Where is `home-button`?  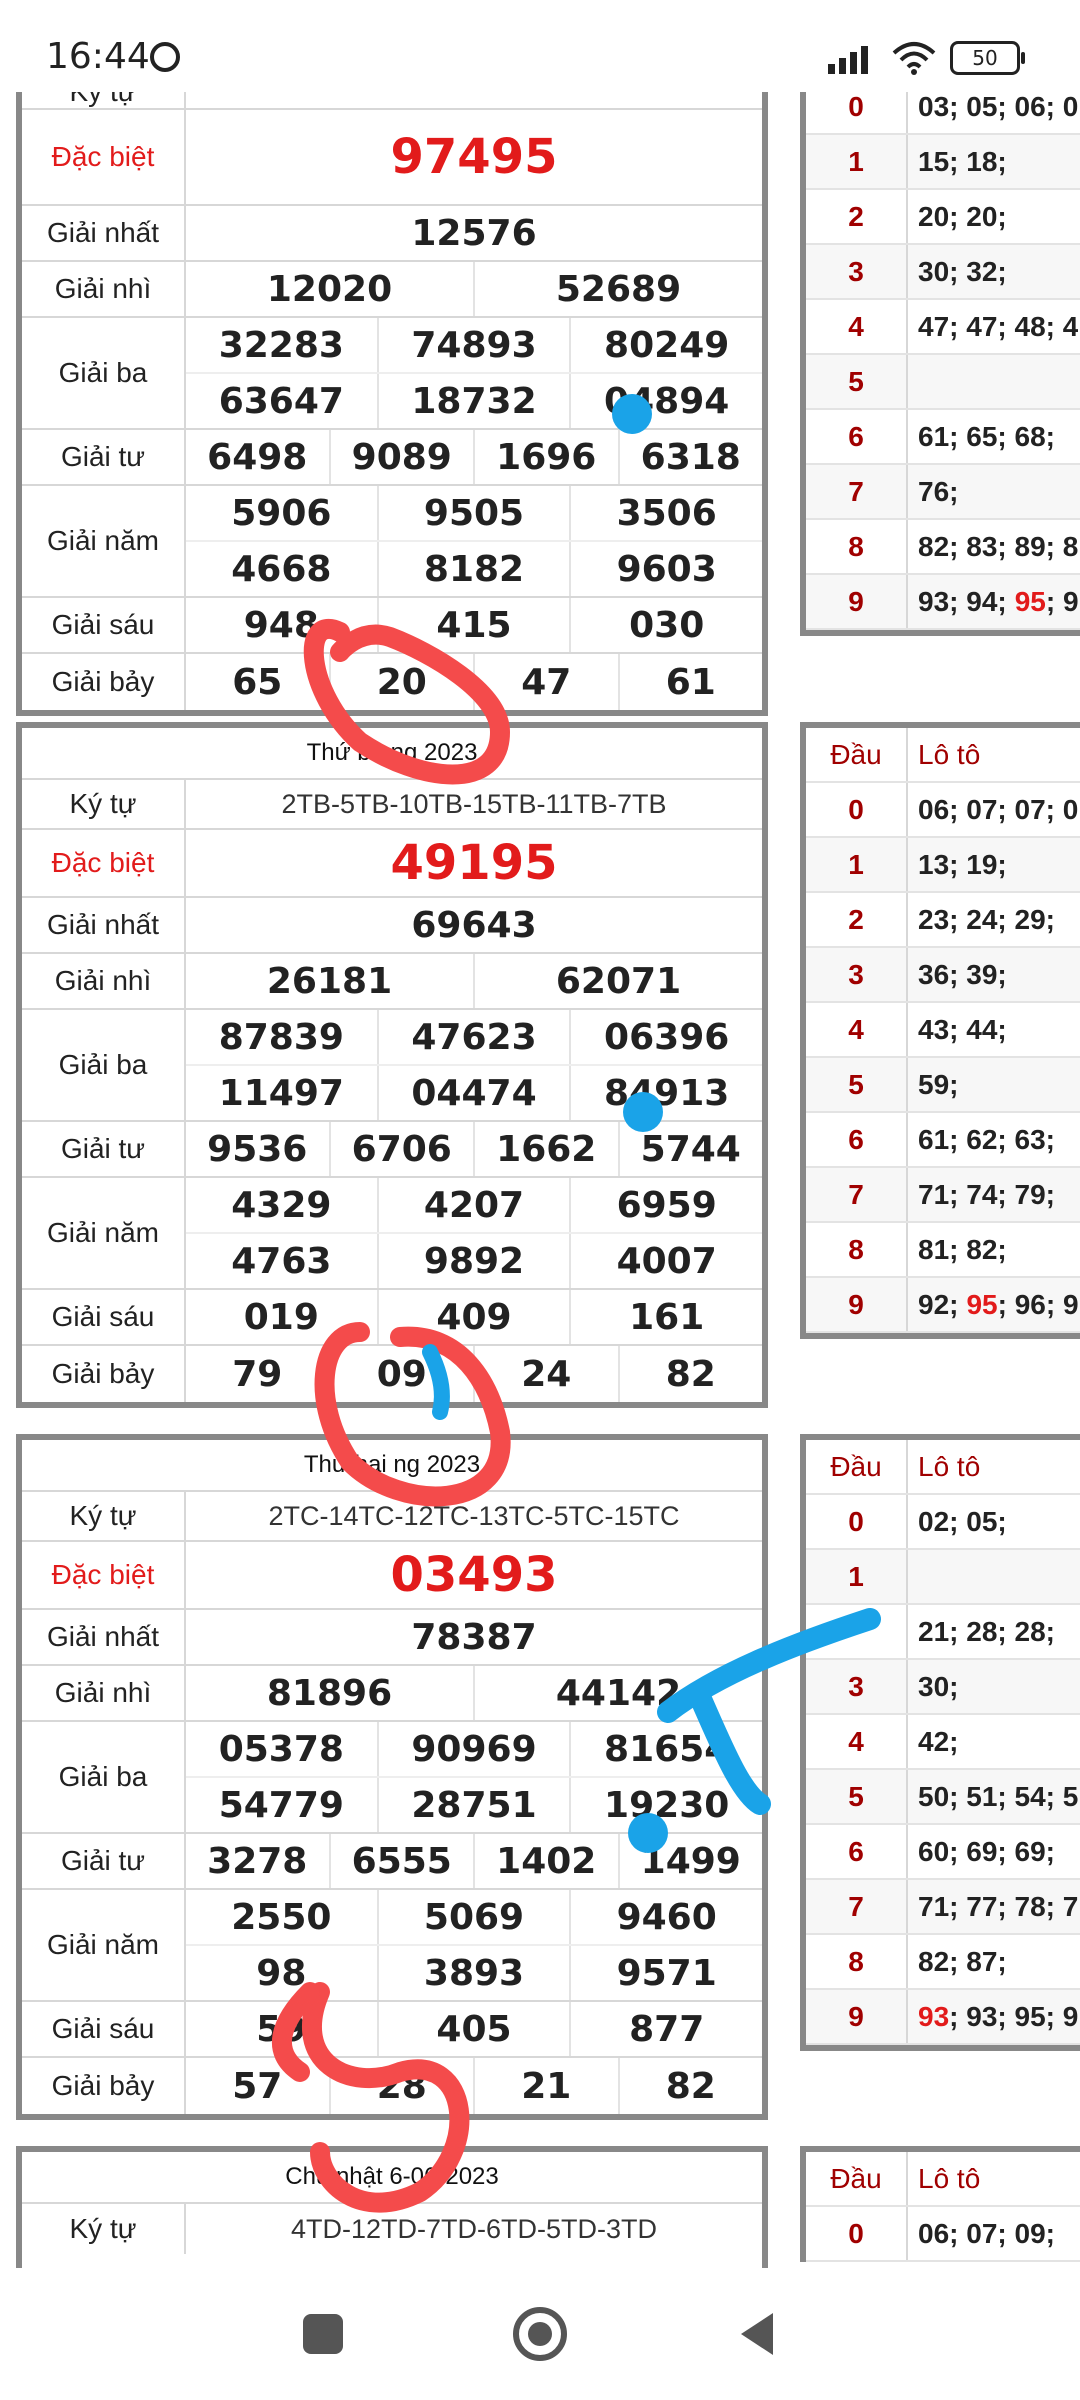 home-button is located at coordinates (540, 2334).